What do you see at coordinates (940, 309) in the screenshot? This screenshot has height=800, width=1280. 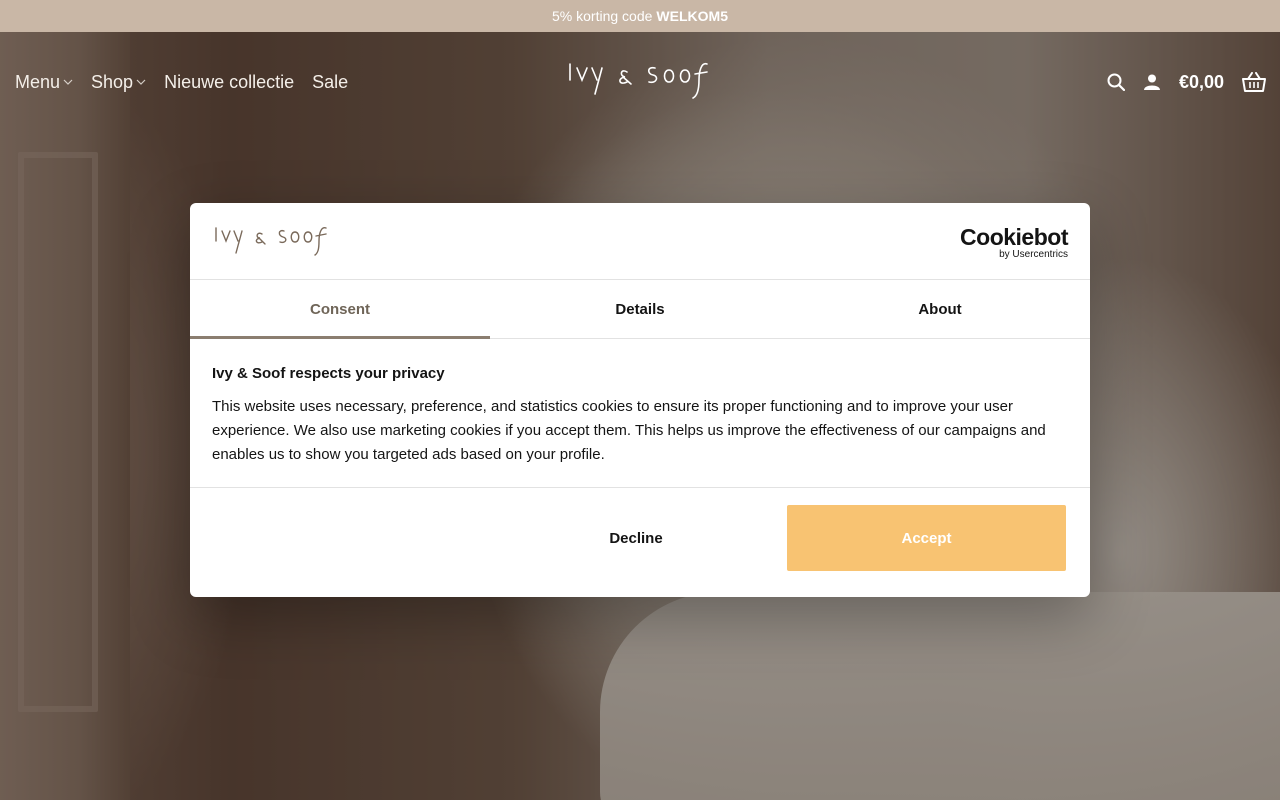 I see `tab-about: About` at bounding box center [940, 309].